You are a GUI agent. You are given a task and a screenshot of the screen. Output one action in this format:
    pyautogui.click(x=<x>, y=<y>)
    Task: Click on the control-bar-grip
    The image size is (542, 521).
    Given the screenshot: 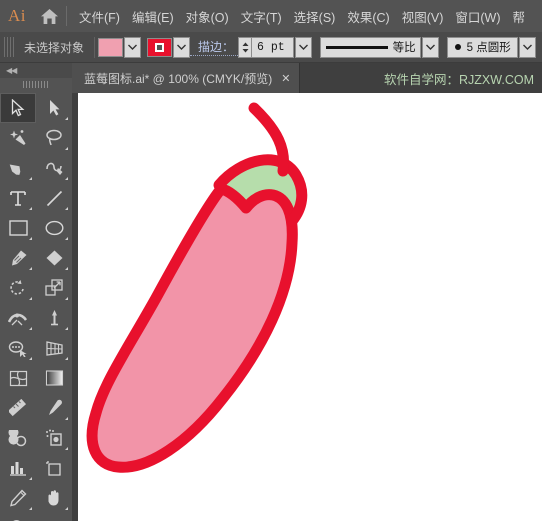 What is the action you would take?
    pyautogui.click(x=9, y=47)
    